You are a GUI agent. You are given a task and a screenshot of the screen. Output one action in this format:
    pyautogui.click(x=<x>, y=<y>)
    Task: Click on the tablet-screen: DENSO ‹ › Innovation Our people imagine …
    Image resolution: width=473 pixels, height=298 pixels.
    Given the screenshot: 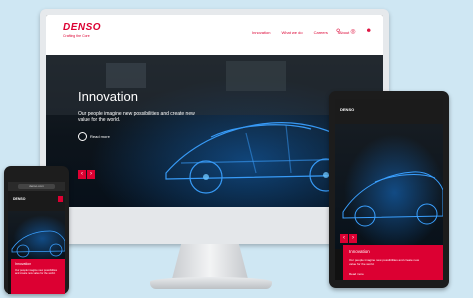 What is the action you would take?
    pyautogui.click(x=389, y=189)
    